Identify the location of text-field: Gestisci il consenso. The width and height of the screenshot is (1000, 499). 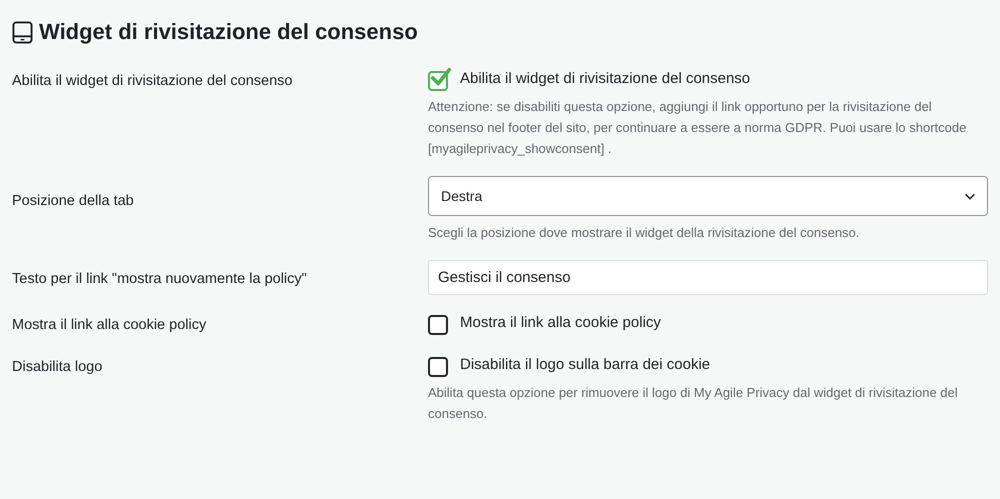
(708, 277).